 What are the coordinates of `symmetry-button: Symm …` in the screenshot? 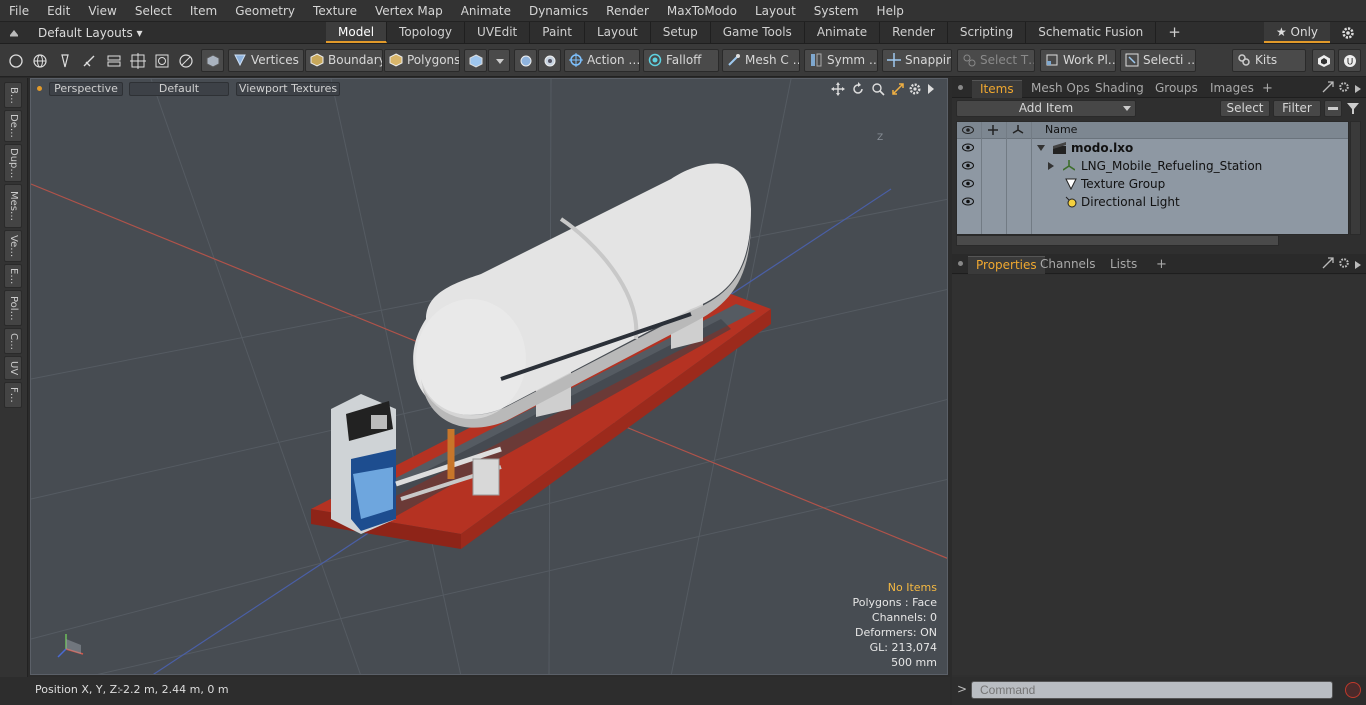 It's located at (841, 60).